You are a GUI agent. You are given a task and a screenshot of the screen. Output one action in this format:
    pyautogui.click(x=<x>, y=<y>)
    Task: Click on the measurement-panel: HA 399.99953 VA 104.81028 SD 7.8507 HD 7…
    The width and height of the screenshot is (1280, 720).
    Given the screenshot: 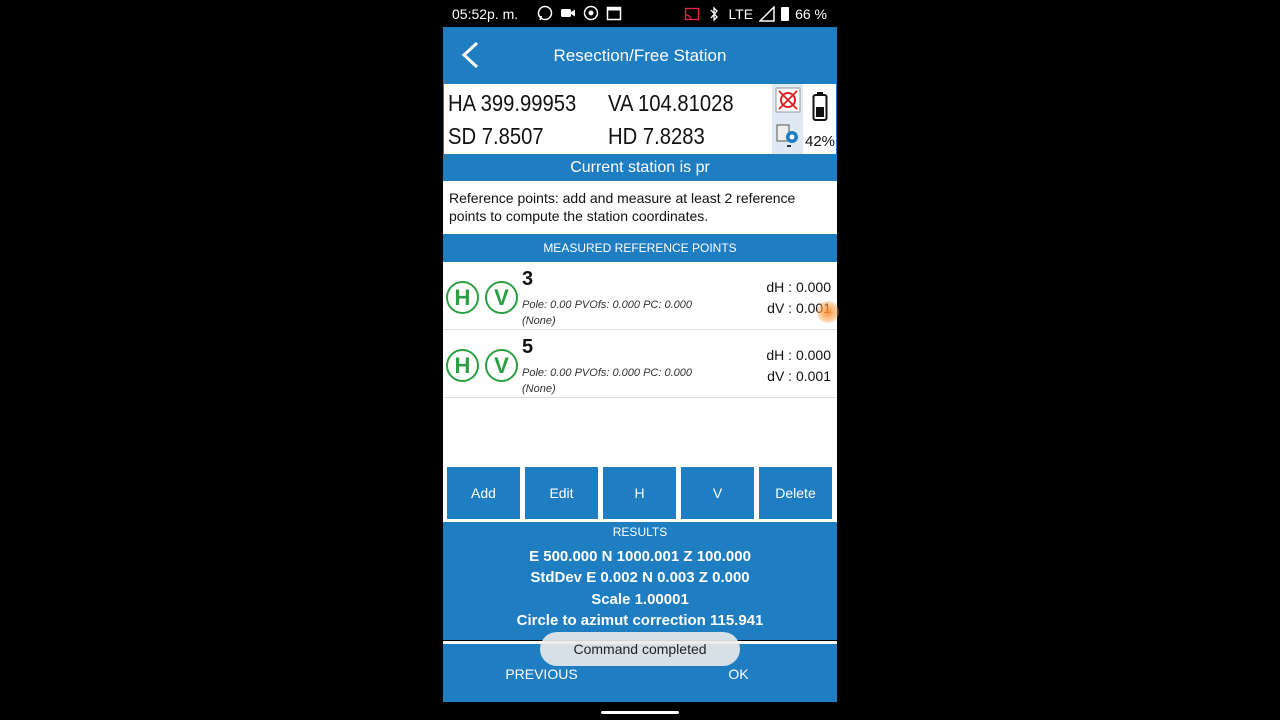 What is the action you would take?
    pyautogui.click(x=640, y=119)
    